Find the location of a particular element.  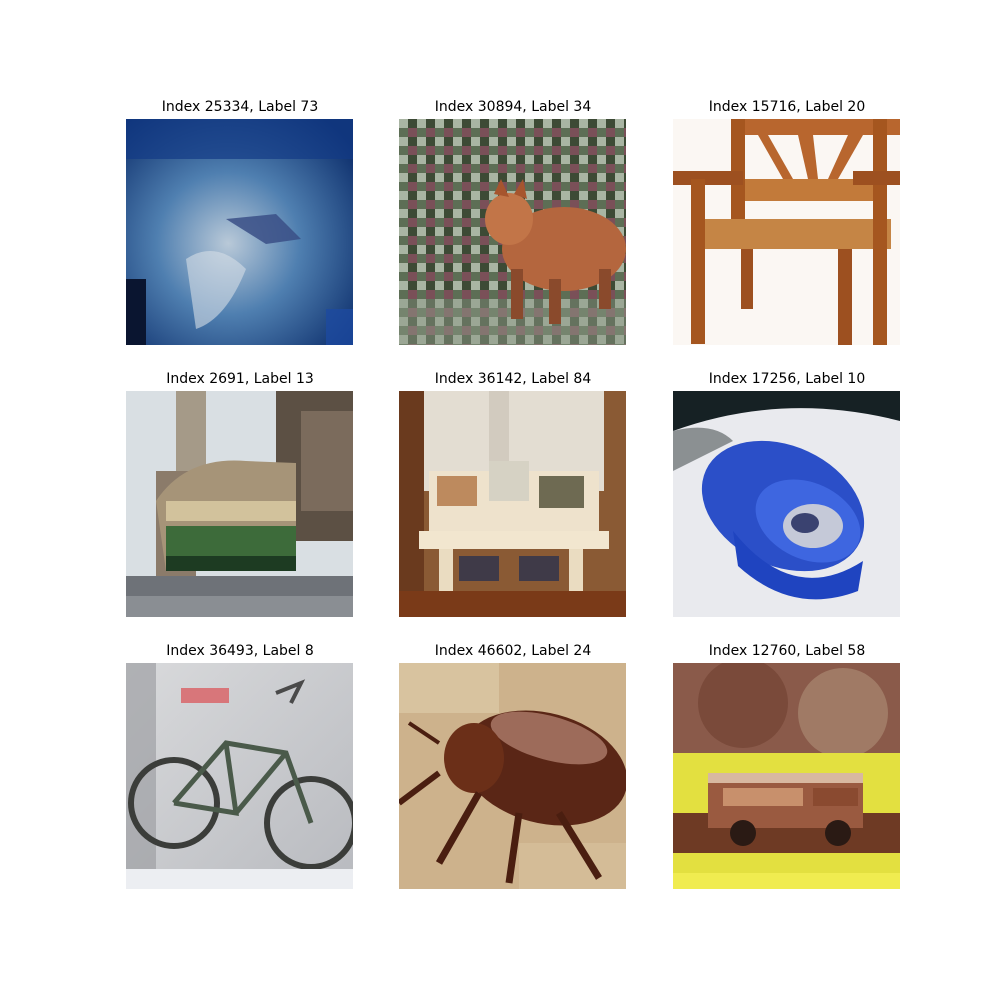

blue-bowl-image is located at coordinates (786, 504).